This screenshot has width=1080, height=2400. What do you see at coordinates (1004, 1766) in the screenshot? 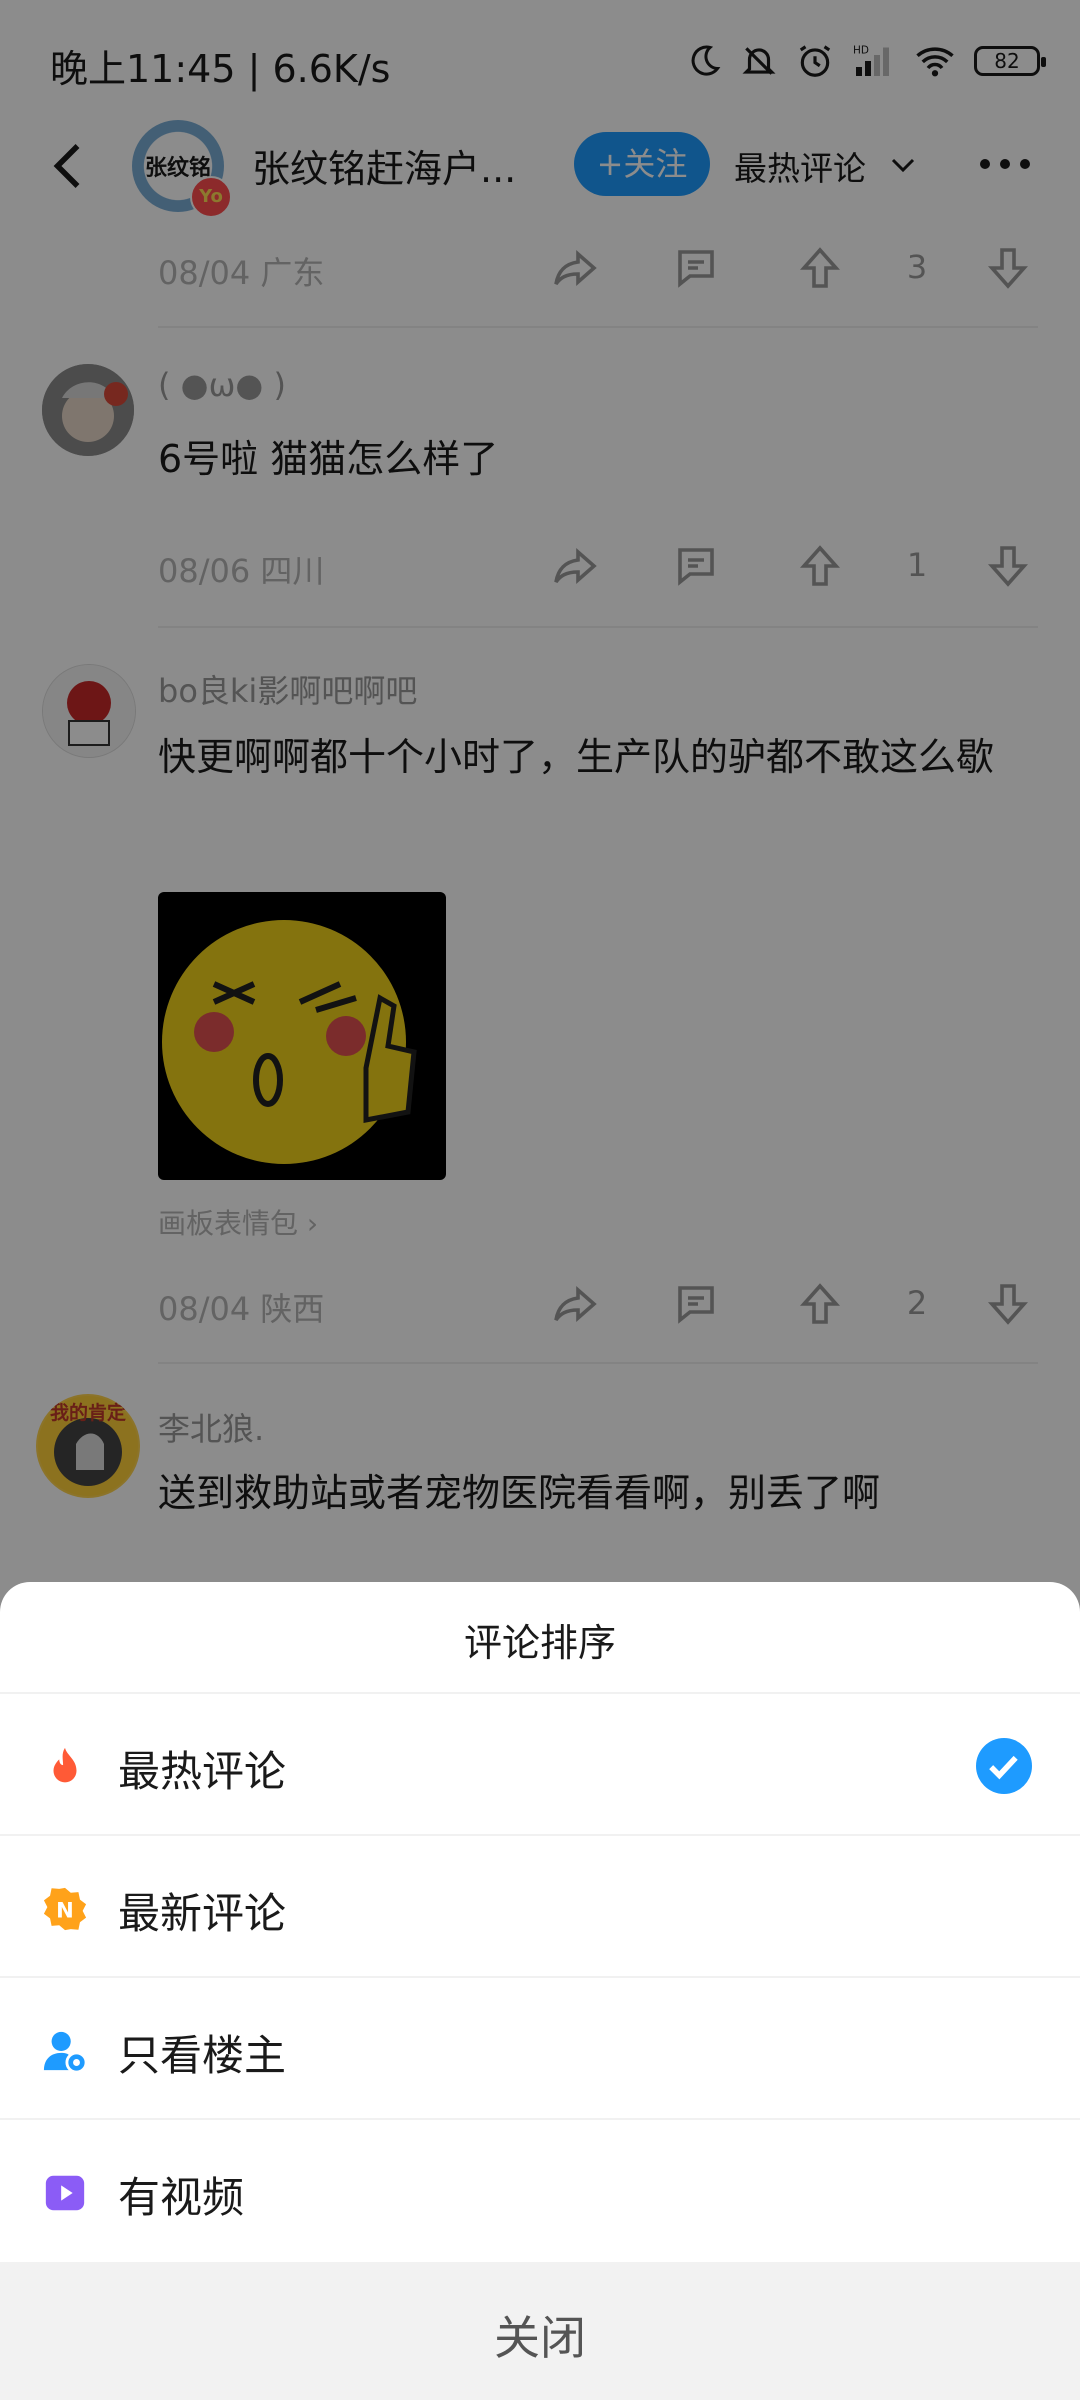
I see `check-circle-icon` at bounding box center [1004, 1766].